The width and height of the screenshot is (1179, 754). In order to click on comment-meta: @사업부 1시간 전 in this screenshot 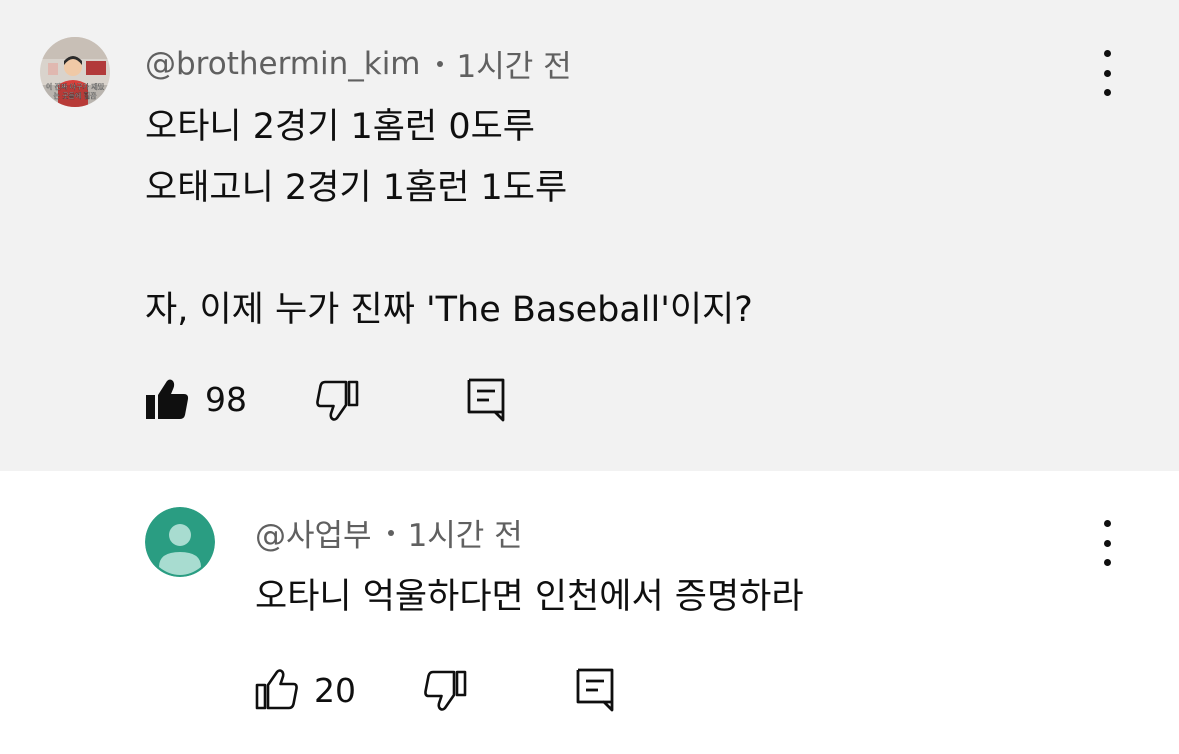, I will do `click(389, 532)`.